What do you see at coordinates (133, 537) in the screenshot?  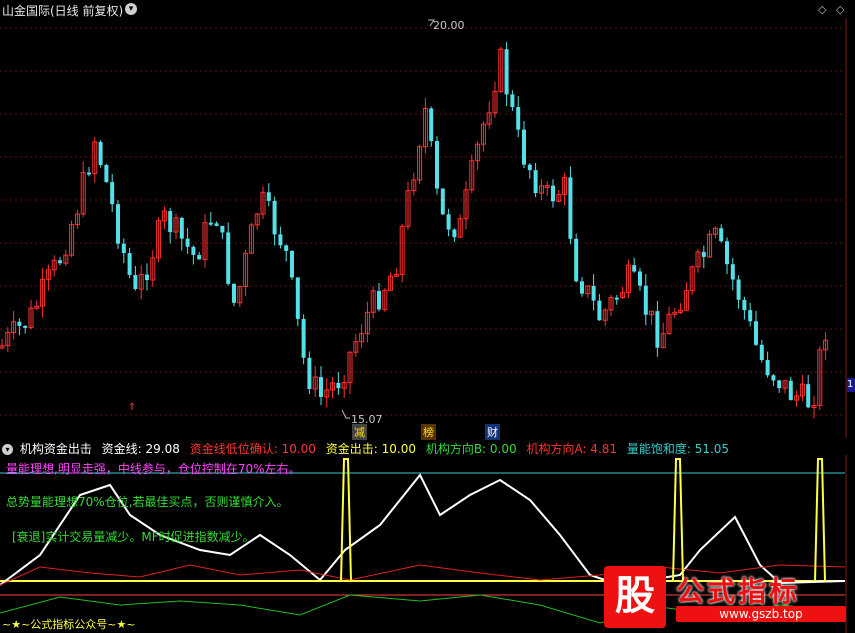 I see `indicator-note: [衰退]实计交易量减少。MF时促进指数减少。` at bounding box center [133, 537].